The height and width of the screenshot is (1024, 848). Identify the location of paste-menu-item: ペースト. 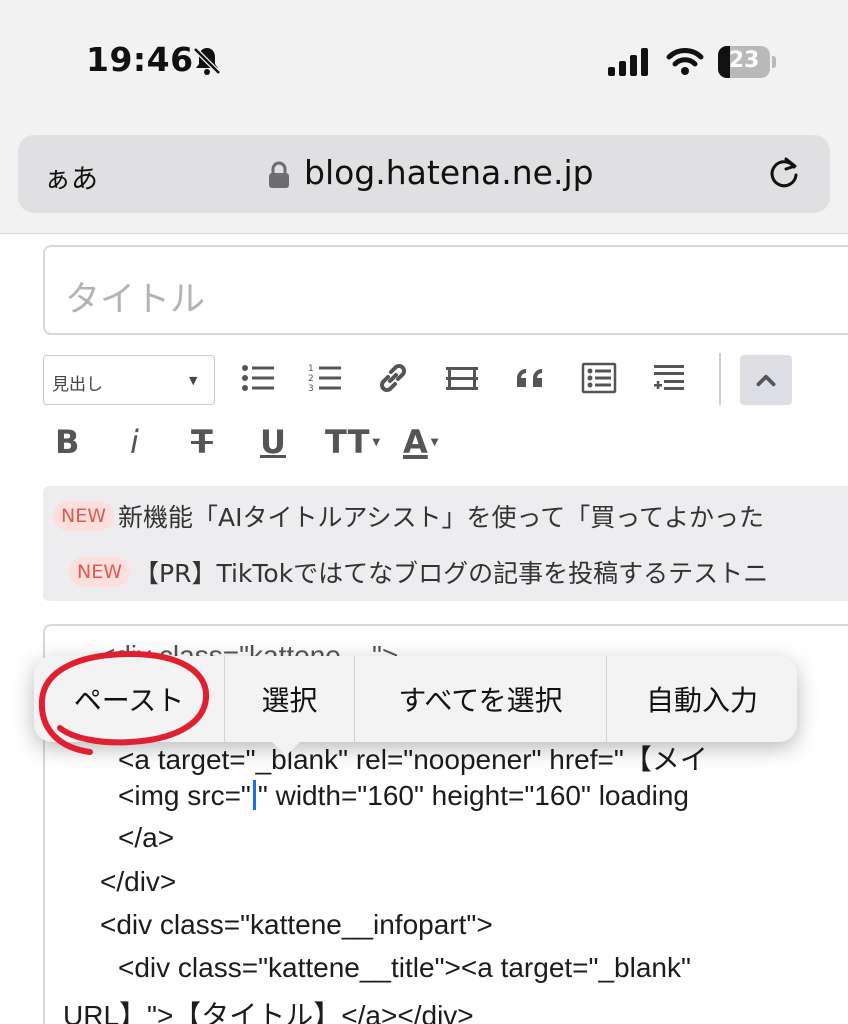
(129, 699).